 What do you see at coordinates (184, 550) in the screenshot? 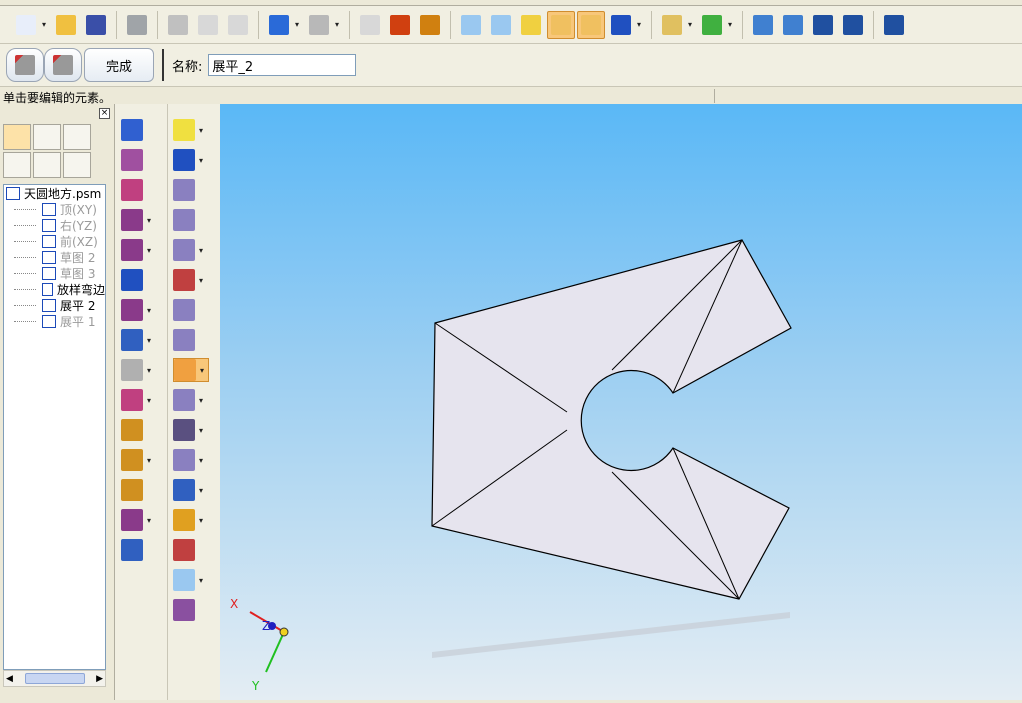
I see `coordinate-system-button` at bounding box center [184, 550].